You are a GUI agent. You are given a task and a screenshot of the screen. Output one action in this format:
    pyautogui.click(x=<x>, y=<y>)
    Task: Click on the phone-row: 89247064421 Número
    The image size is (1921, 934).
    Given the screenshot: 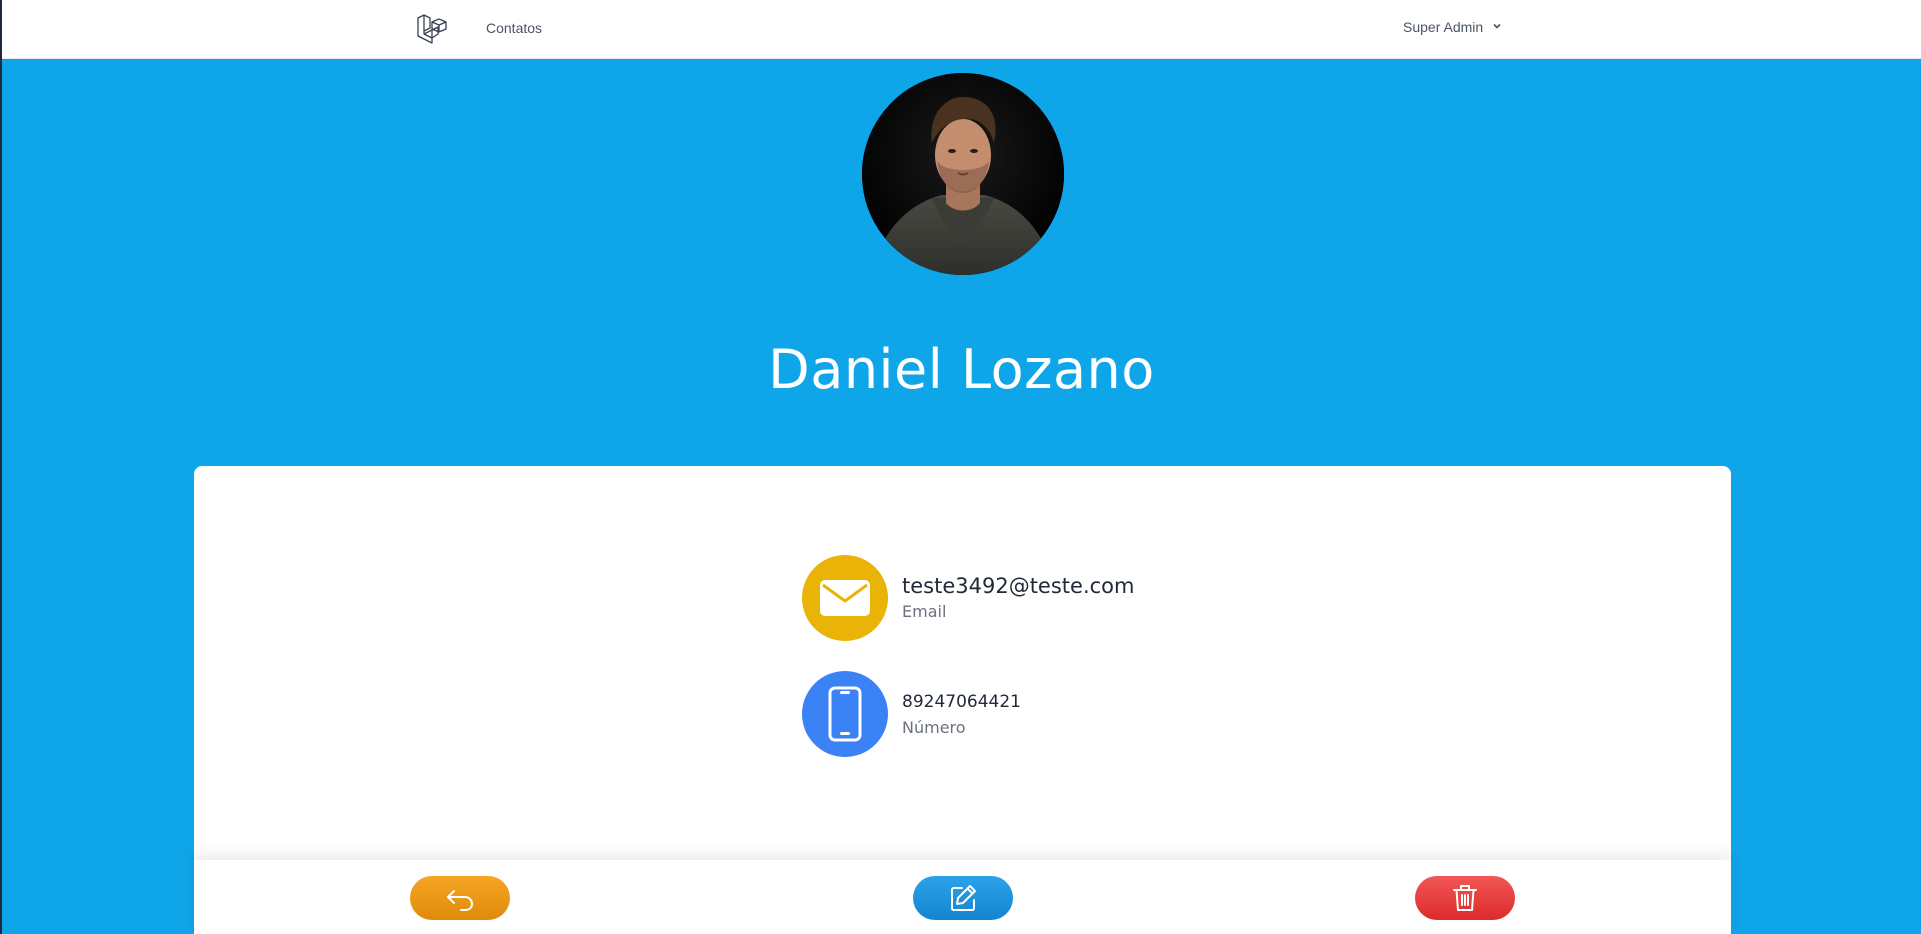 What is the action you would take?
    pyautogui.click(x=911, y=714)
    